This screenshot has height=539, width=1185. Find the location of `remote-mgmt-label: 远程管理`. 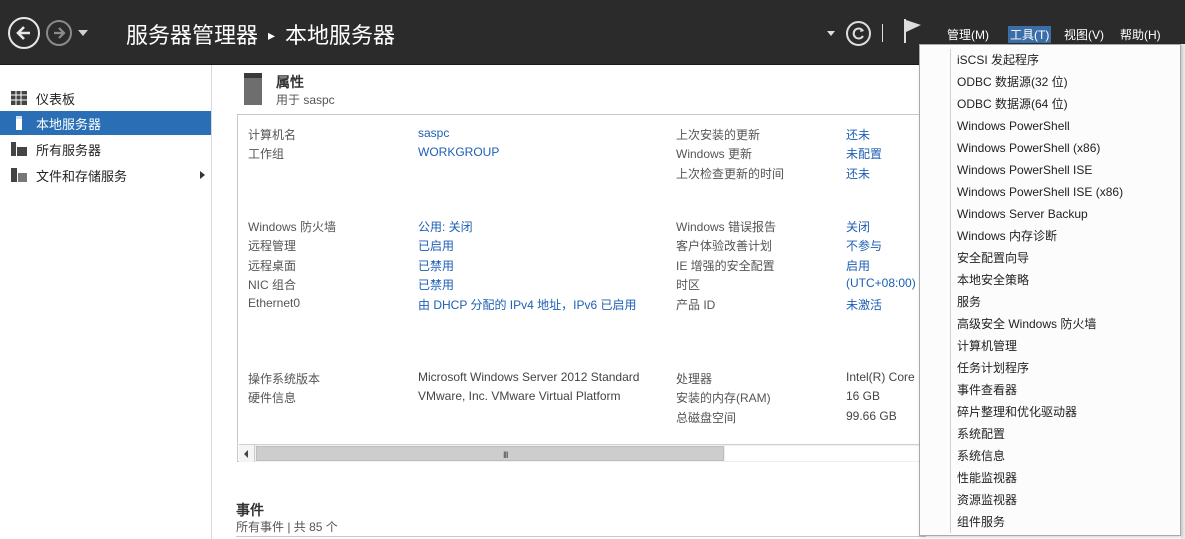

remote-mgmt-label: 远程管理 is located at coordinates (272, 246).